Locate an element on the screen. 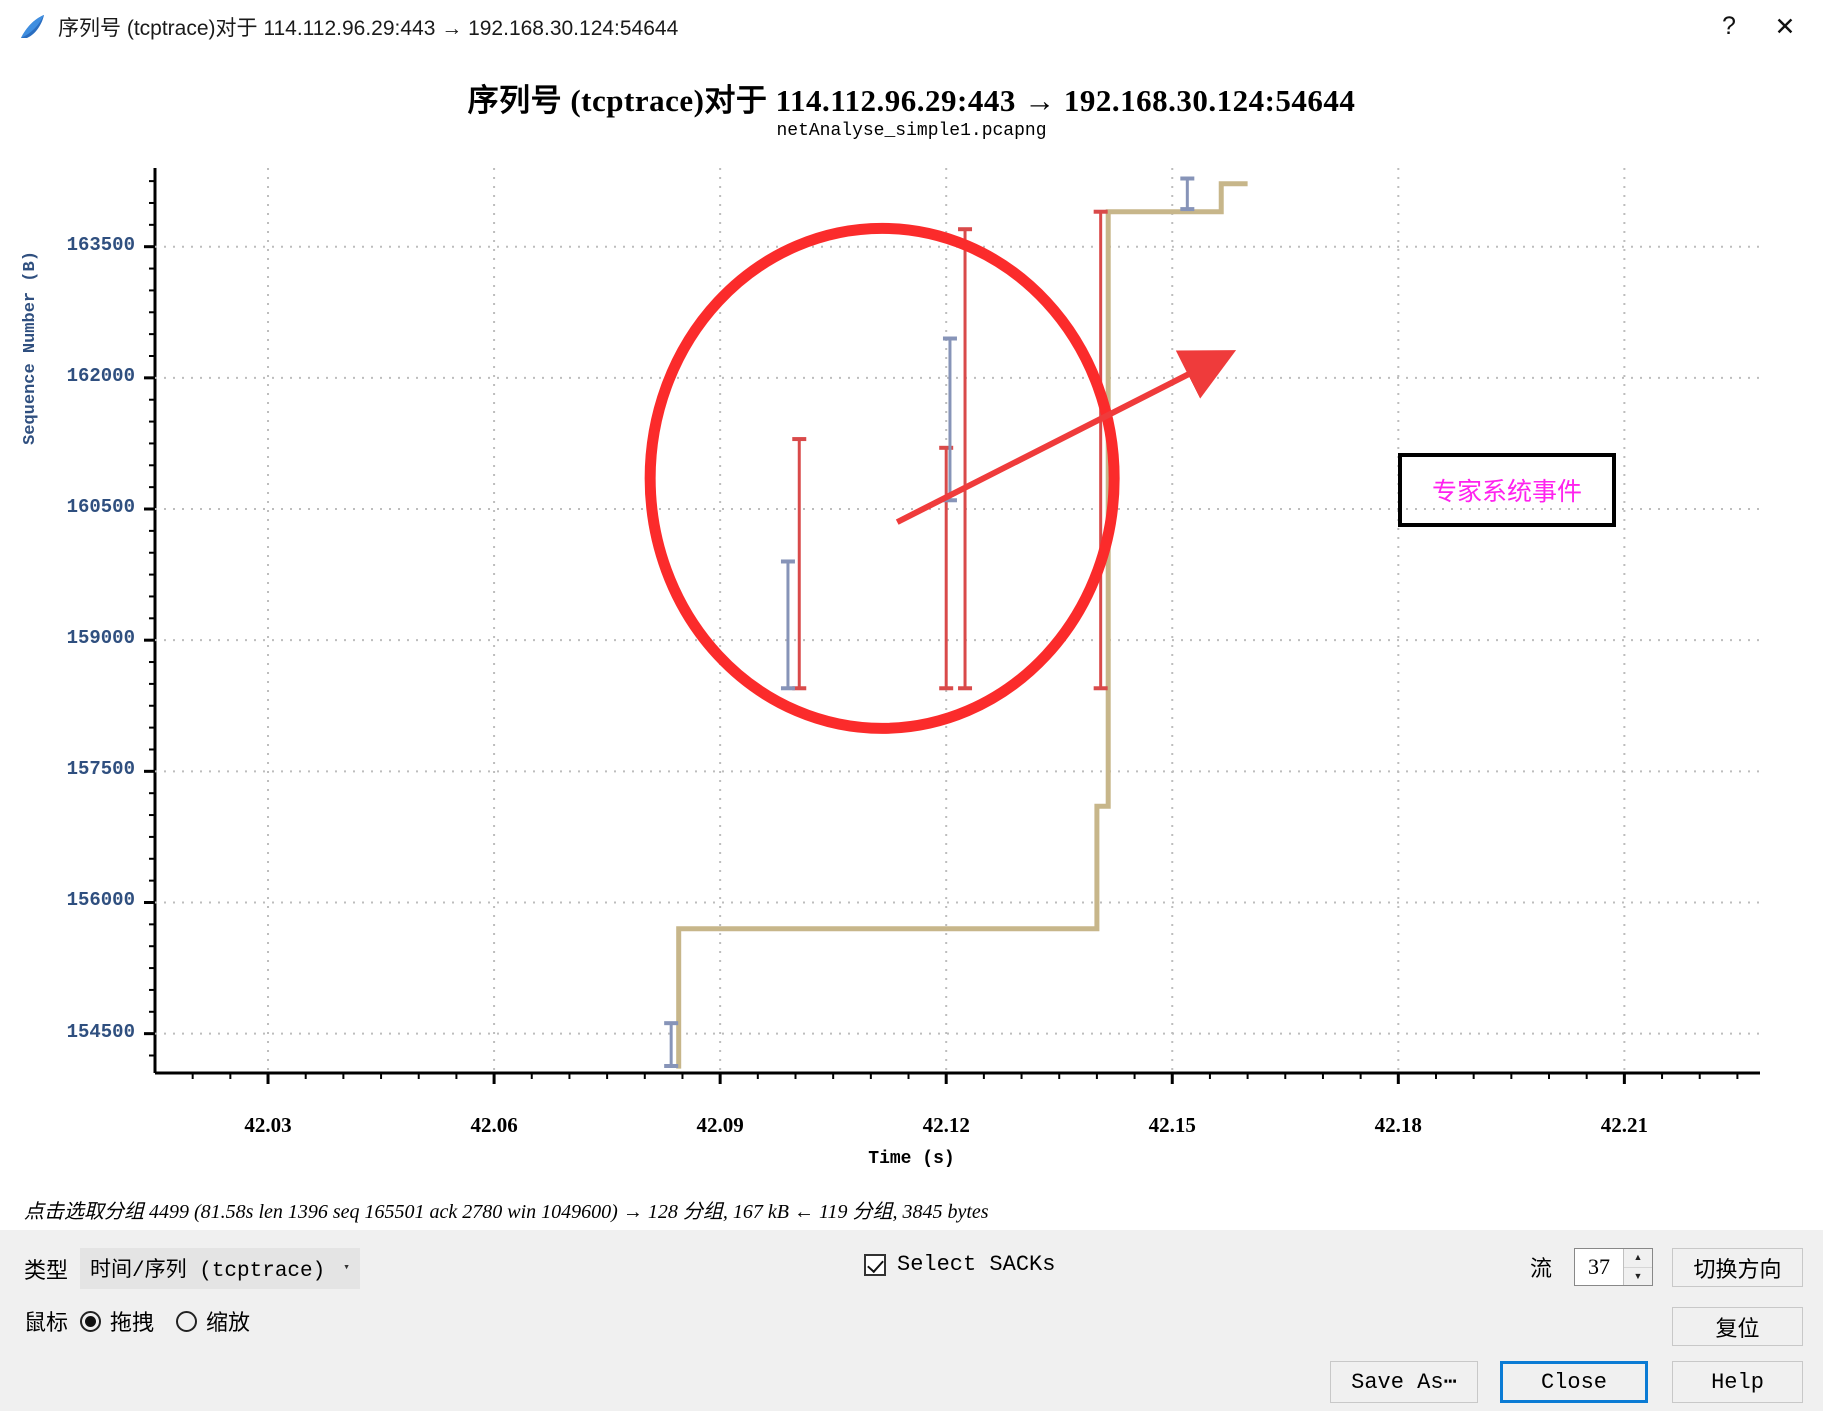  radio-drag-icon is located at coordinates (91, 1321).